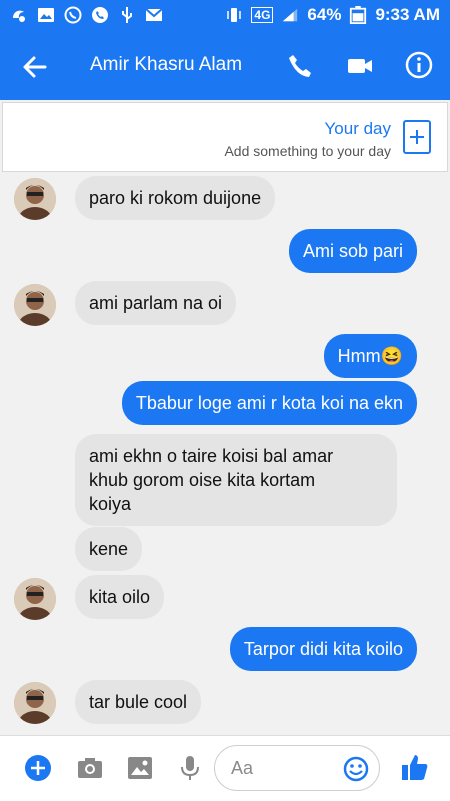 The image size is (450, 801). What do you see at coordinates (156, 303) in the screenshot?
I see `message-bubble: ami parlam na oi` at bounding box center [156, 303].